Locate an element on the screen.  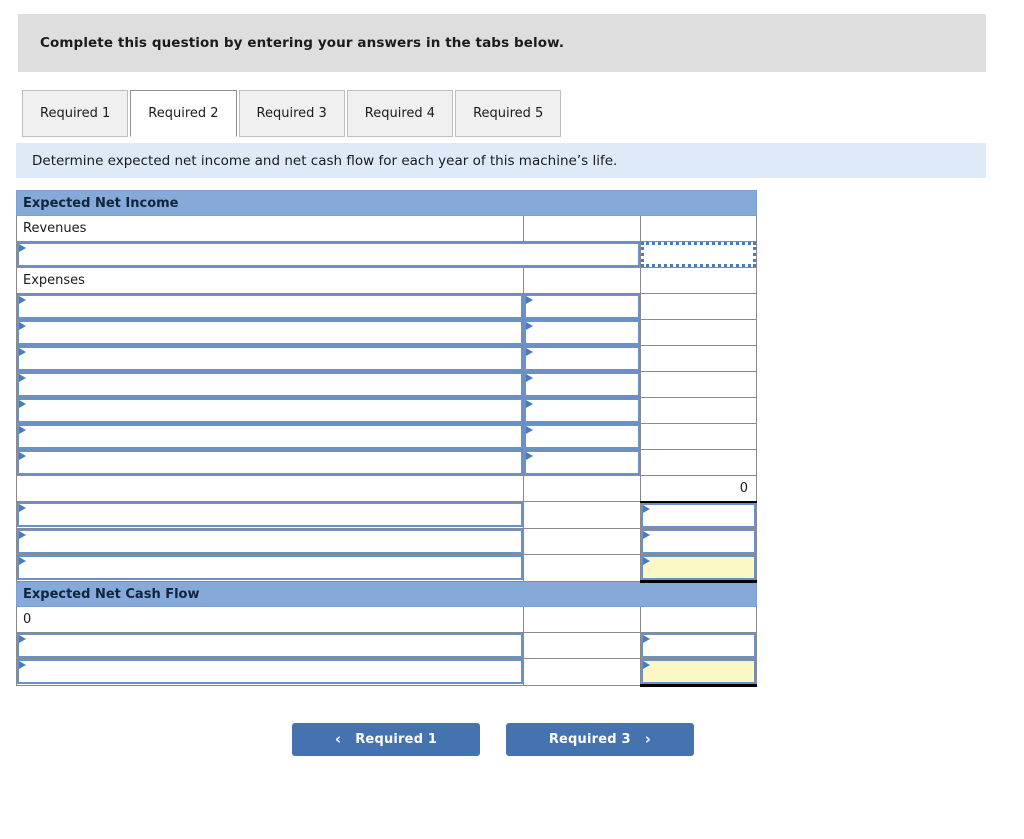
next-requirement-button: Required 3 › is located at coordinates (600, 739).